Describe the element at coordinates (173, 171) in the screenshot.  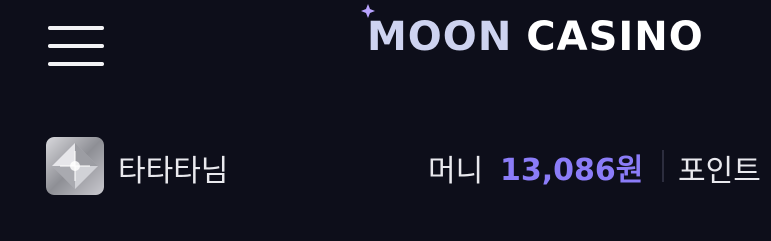
I see `username: 타타타님` at that location.